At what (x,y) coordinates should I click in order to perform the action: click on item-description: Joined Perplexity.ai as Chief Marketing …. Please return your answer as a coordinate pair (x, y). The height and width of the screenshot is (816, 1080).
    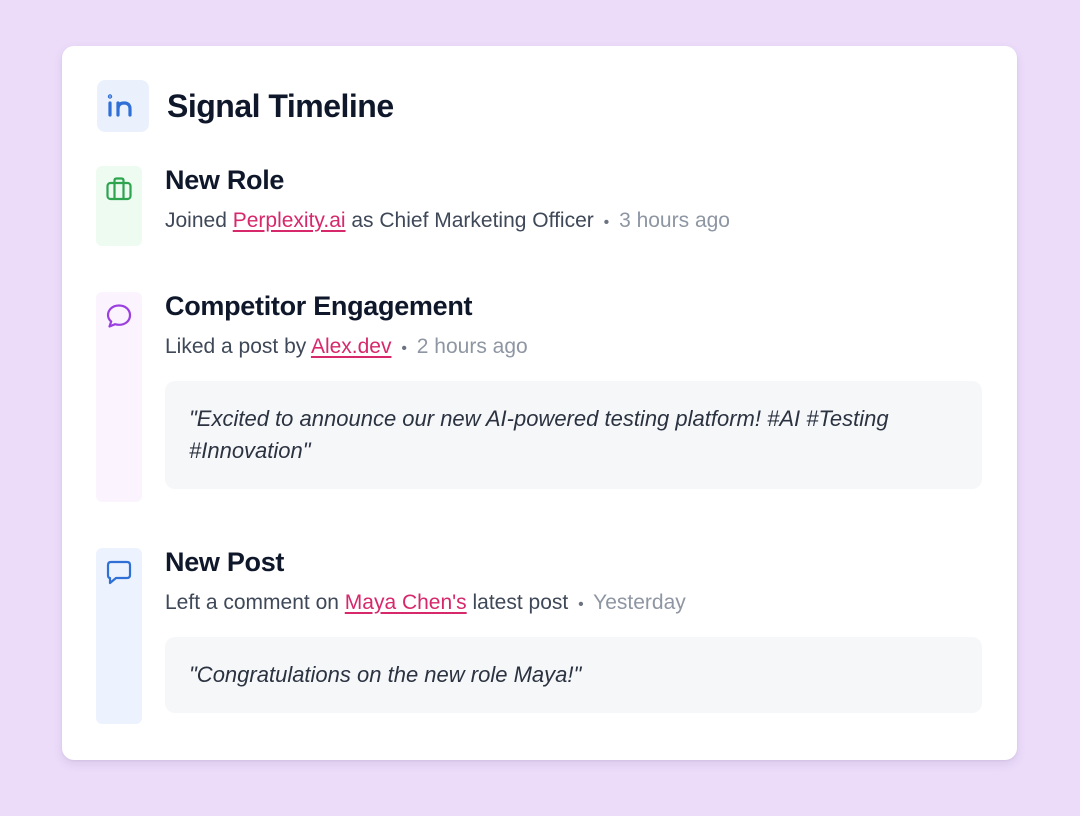
    Looking at the image, I should click on (447, 220).